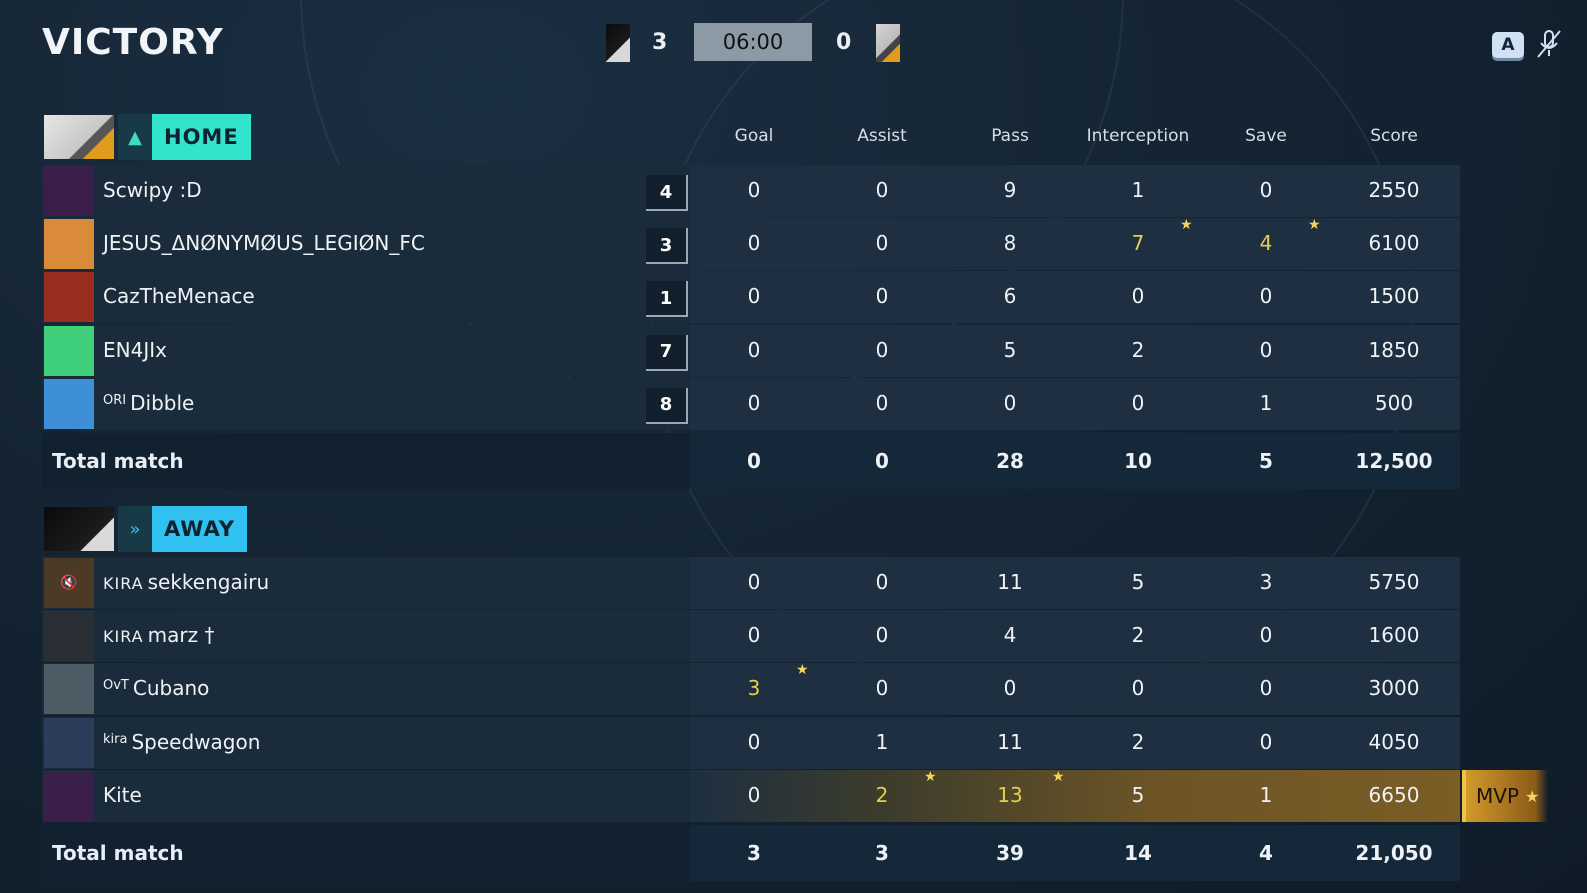 This screenshot has height=893, width=1587. I want to click on player-row: JESUS_ΔNØNYMØUS_LEGIØN_FC 3 0 0 8 7 ★ 4 ★ 6100, so click(751, 244).